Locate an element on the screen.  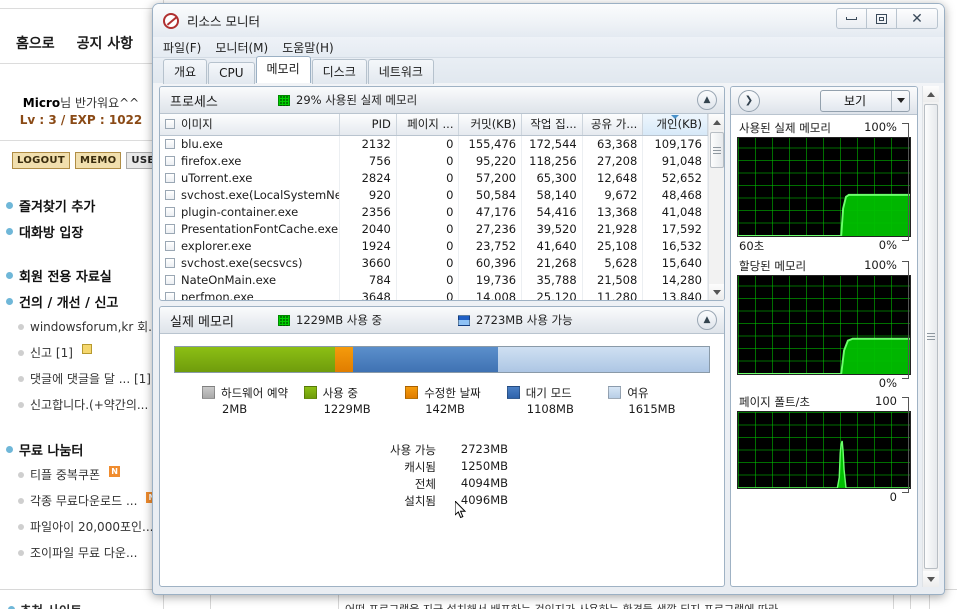
cell-image: svchost.exe(secsvcs) is located at coordinates (250, 262).